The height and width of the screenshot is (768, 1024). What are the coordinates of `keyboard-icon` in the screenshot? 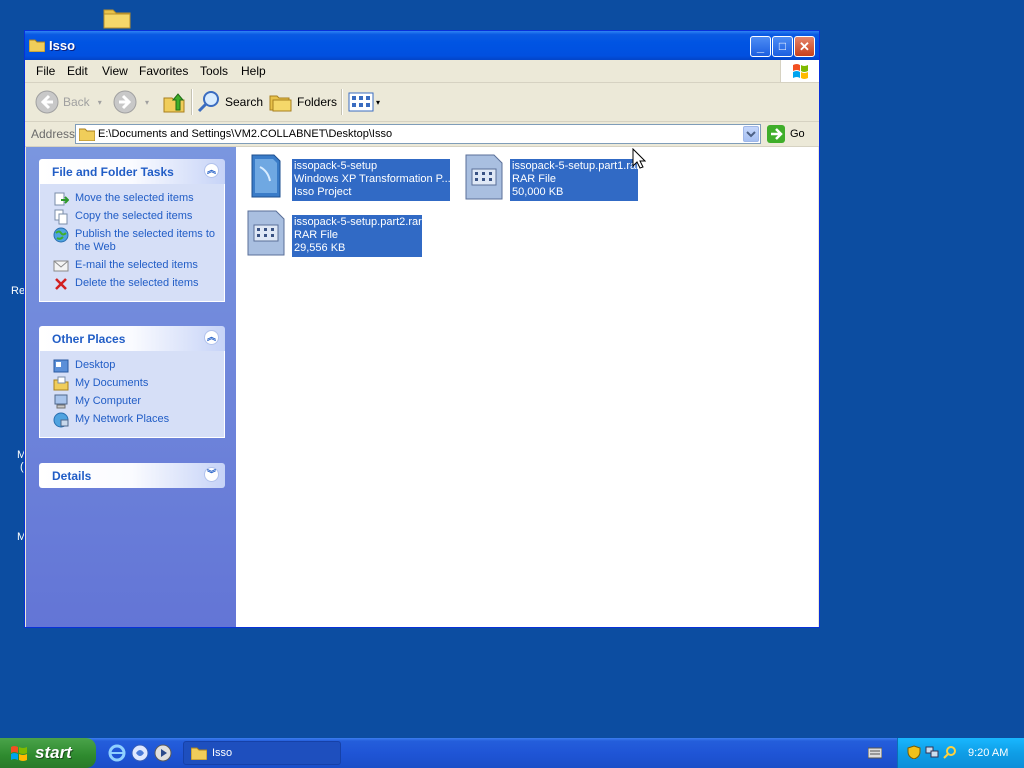 It's located at (875, 753).